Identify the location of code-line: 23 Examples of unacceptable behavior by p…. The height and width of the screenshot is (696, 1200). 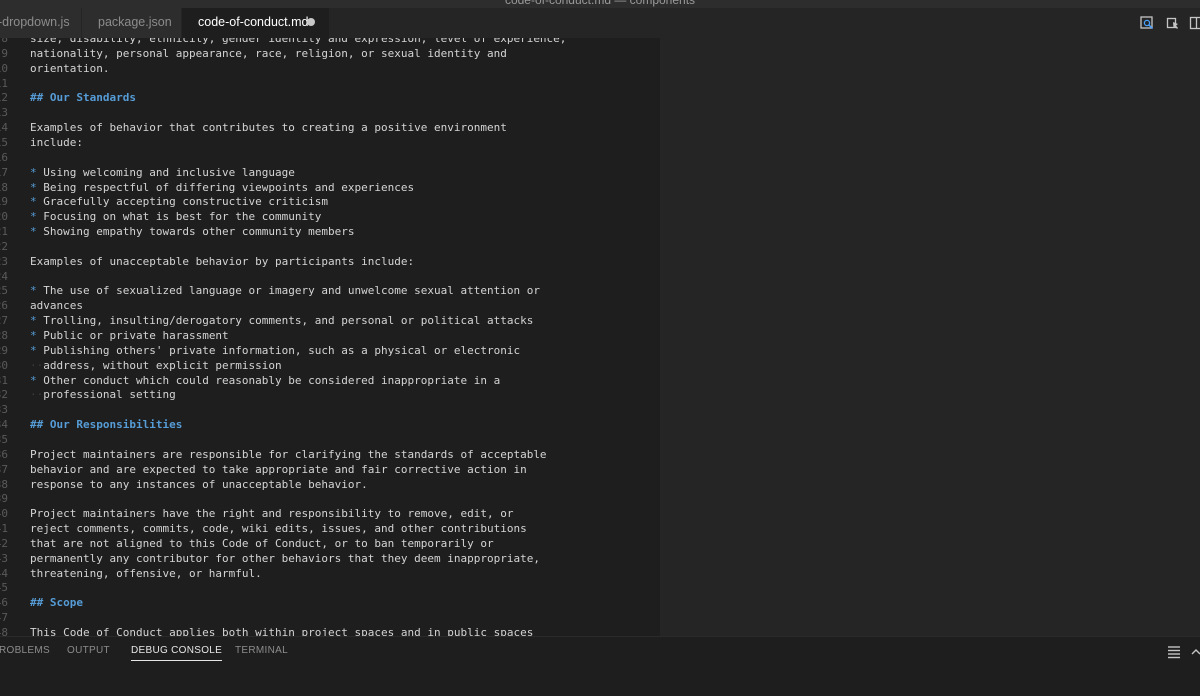
(330, 262).